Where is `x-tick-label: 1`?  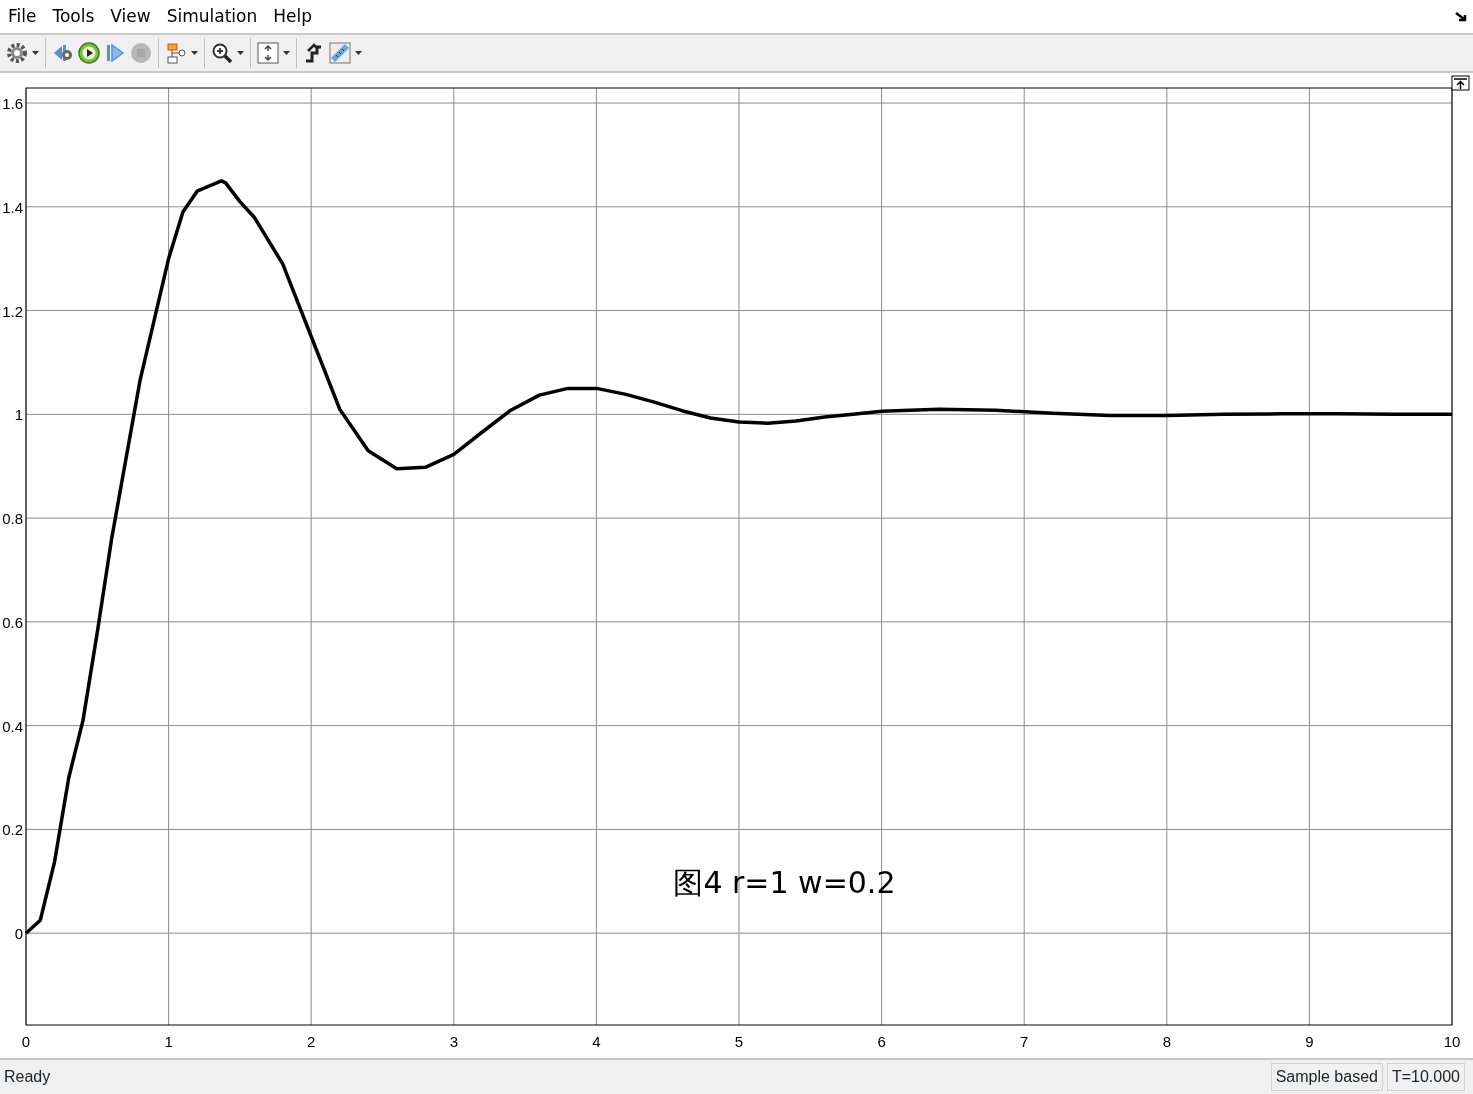 x-tick-label: 1 is located at coordinates (168, 1041).